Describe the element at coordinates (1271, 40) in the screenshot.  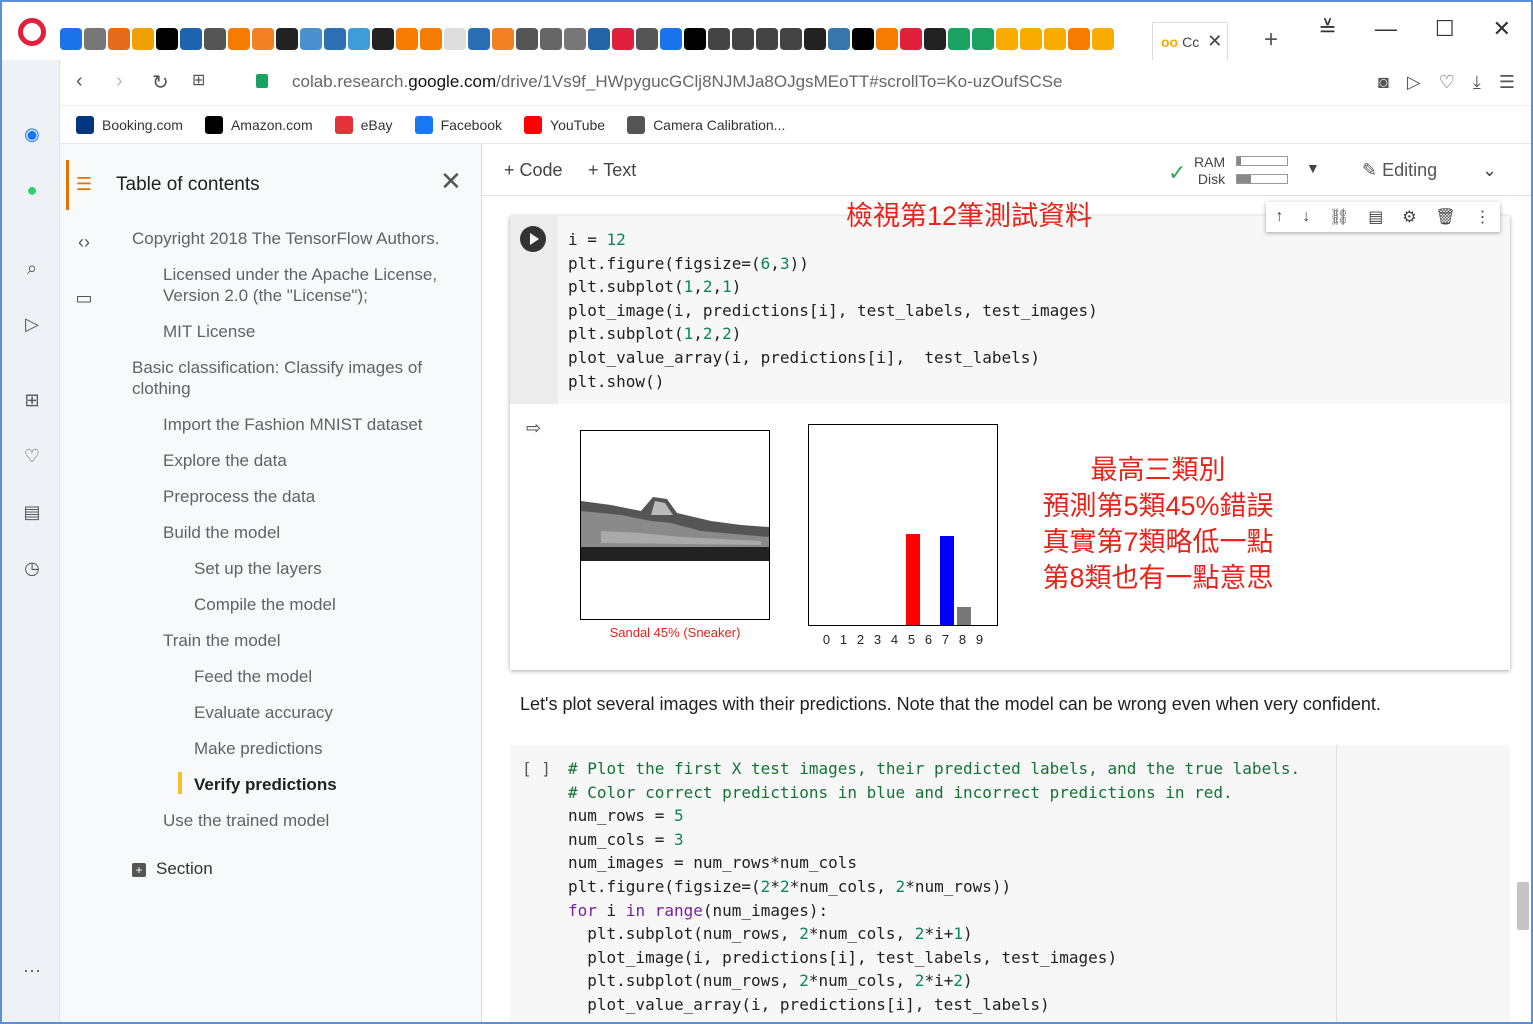
I see `new-tab-button: +` at that location.